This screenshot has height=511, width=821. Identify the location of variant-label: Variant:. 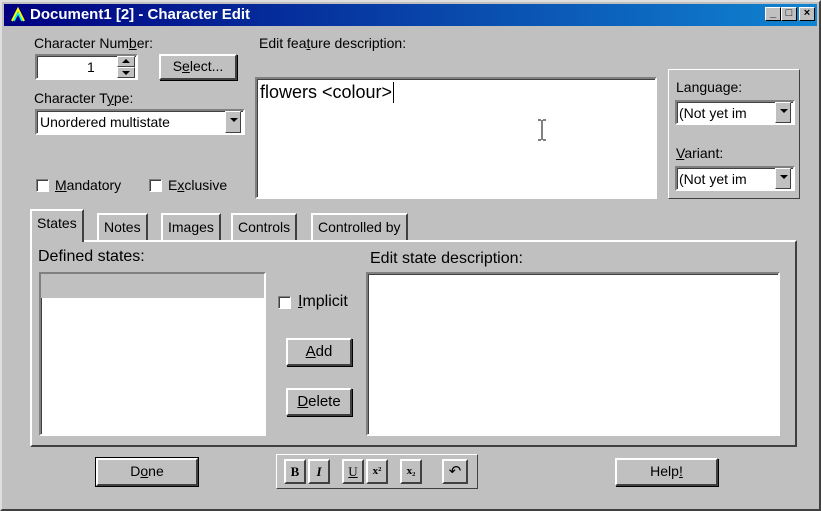
(700, 153).